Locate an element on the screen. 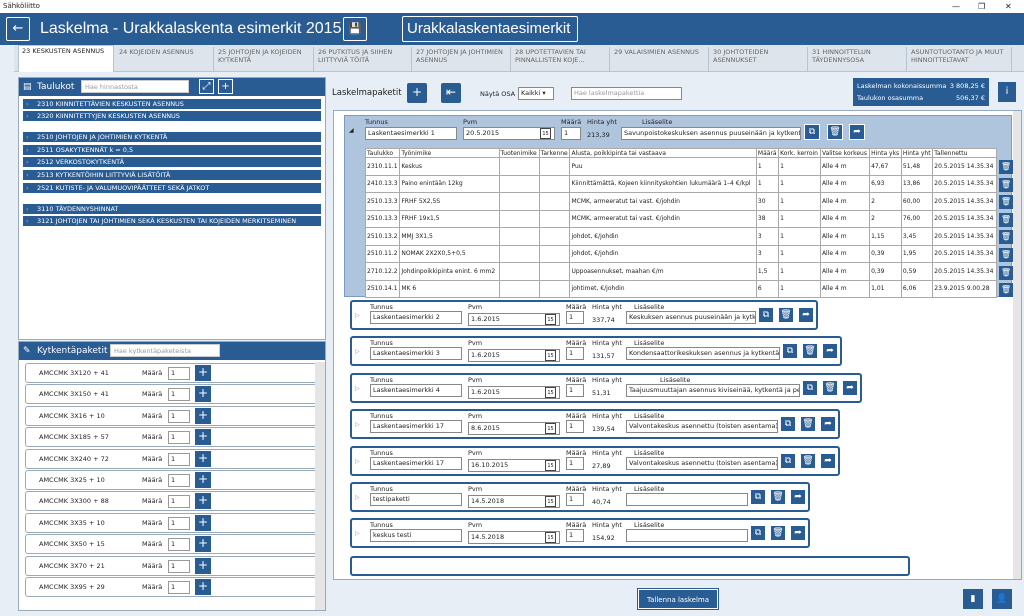 The height and width of the screenshot is (616, 1024). kit-row: AMCCMK 3X185 + 57 Määrä 1 + is located at coordinates (171, 437).